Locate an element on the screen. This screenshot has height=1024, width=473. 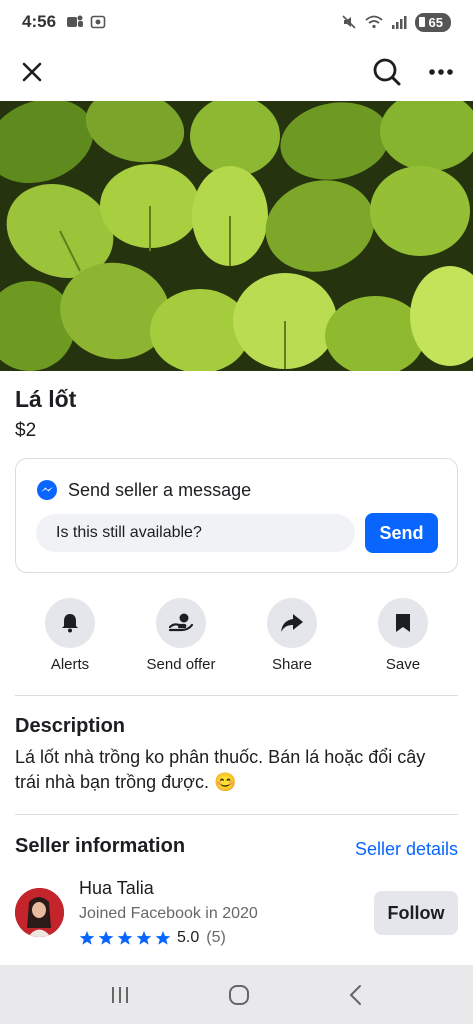
back-icon is located at coordinates (356, 995).